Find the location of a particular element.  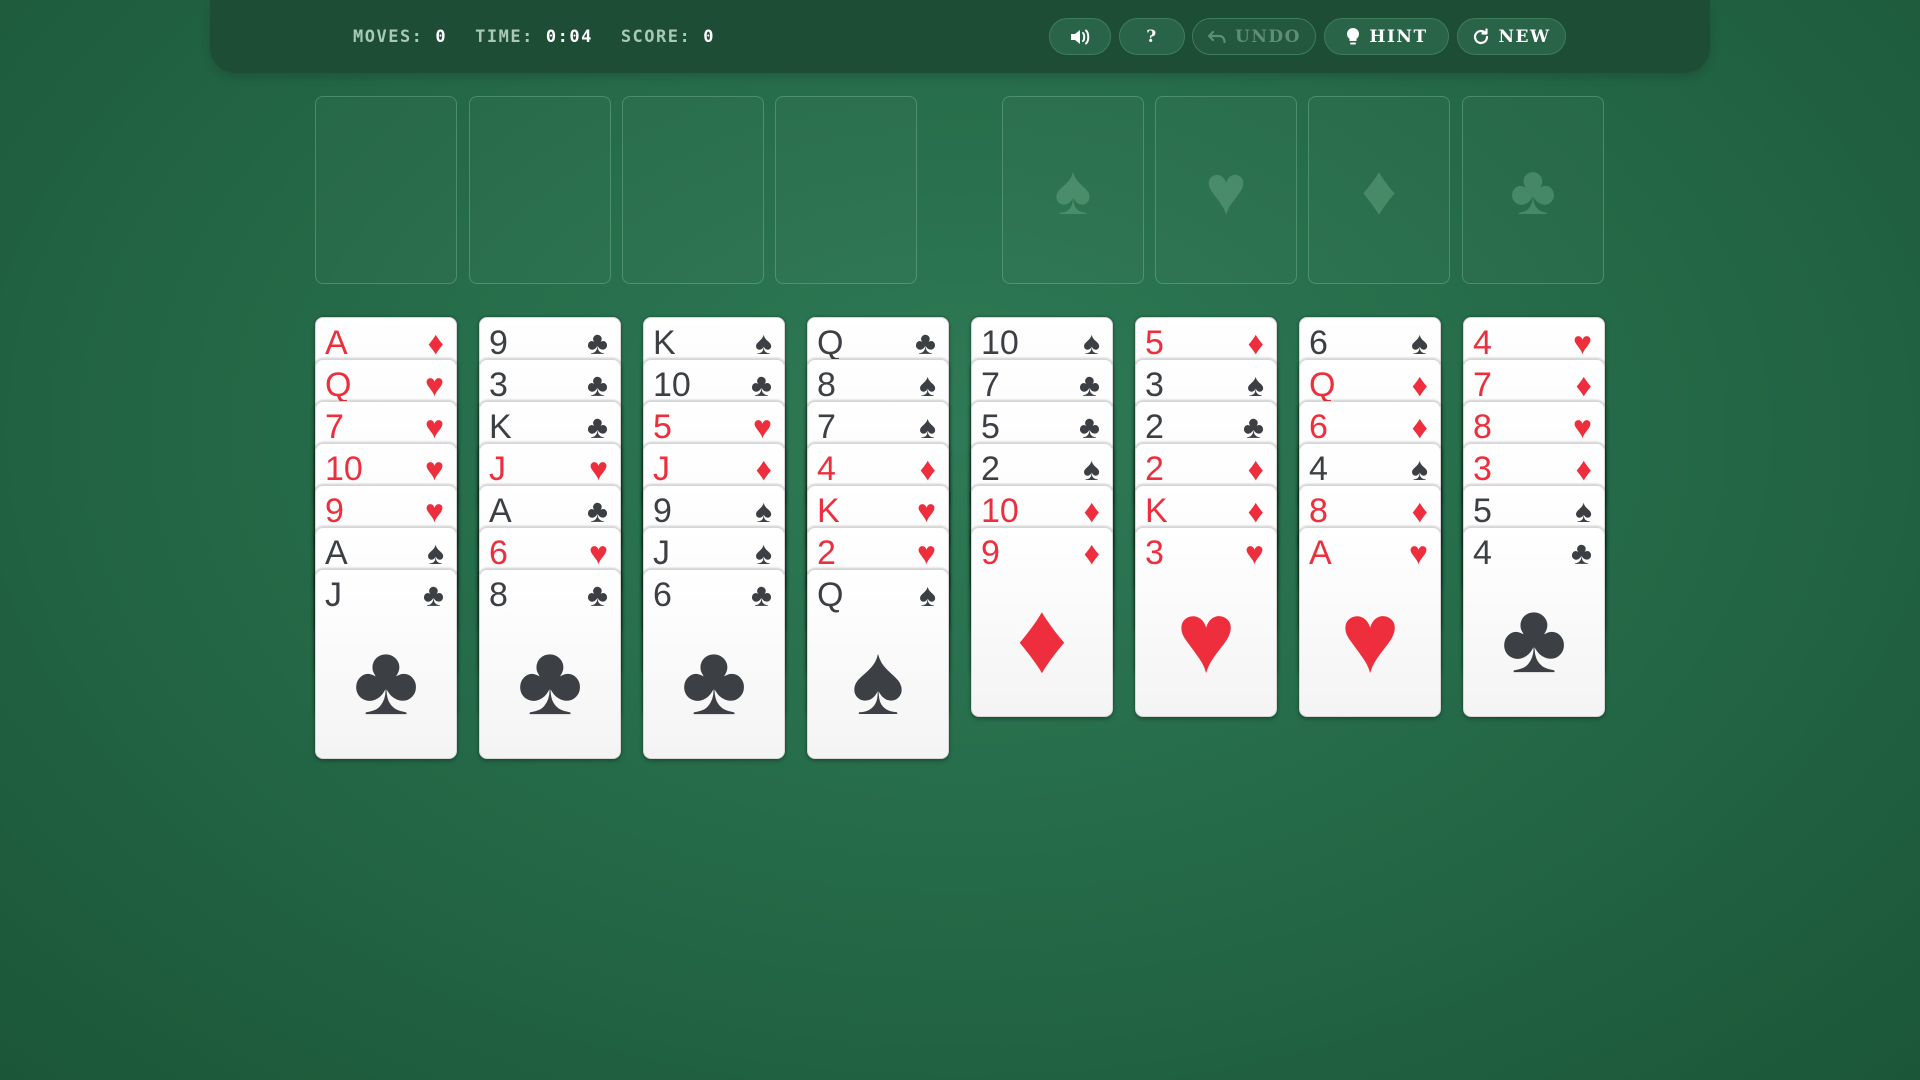

card-3-of-hearts: 3 ♥ ♥ is located at coordinates (1206, 622).